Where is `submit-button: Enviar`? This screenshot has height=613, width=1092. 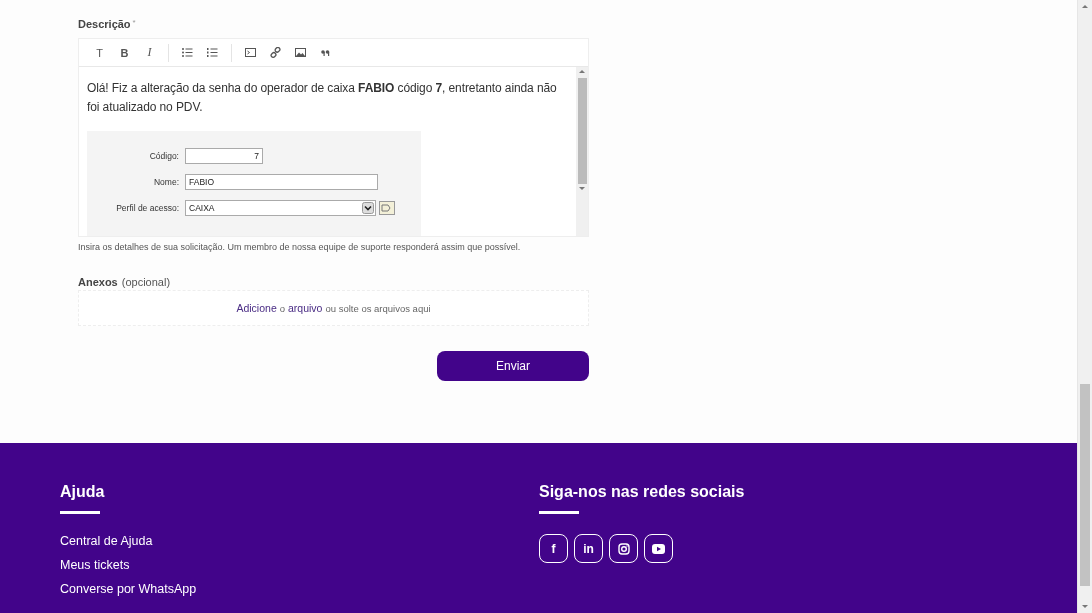 submit-button: Enviar is located at coordinates (513, 366).